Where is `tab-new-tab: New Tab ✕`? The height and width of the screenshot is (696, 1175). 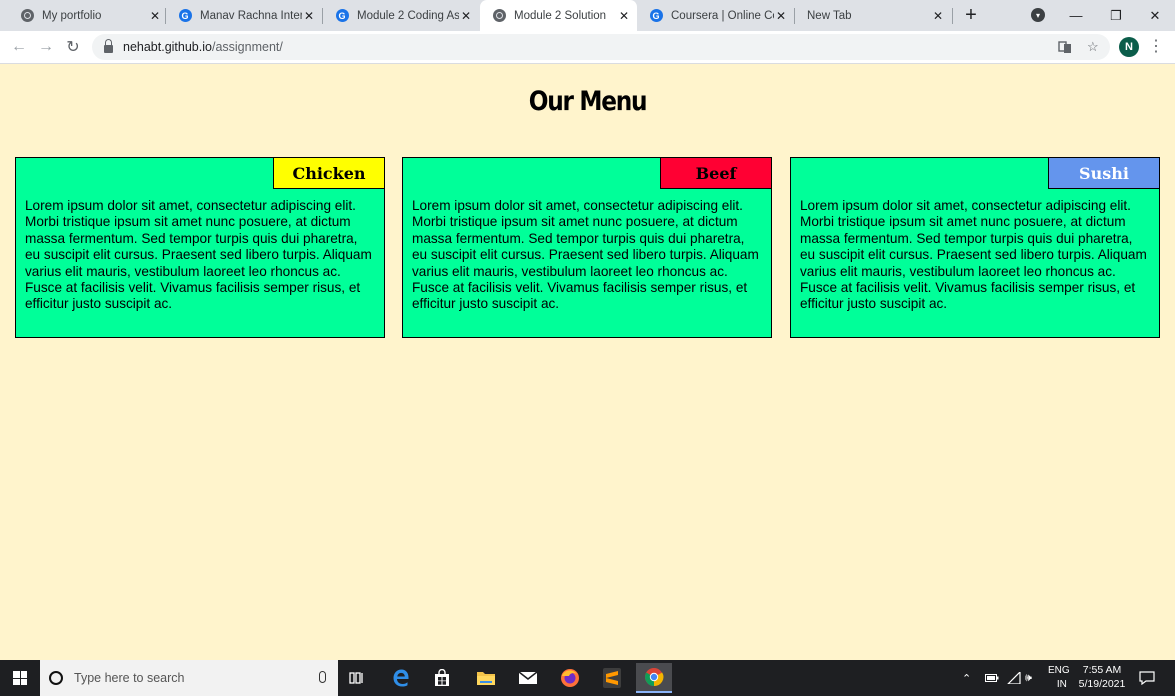 tab-new-tab: New Tab ✕ is located at coordinates (873, 15).